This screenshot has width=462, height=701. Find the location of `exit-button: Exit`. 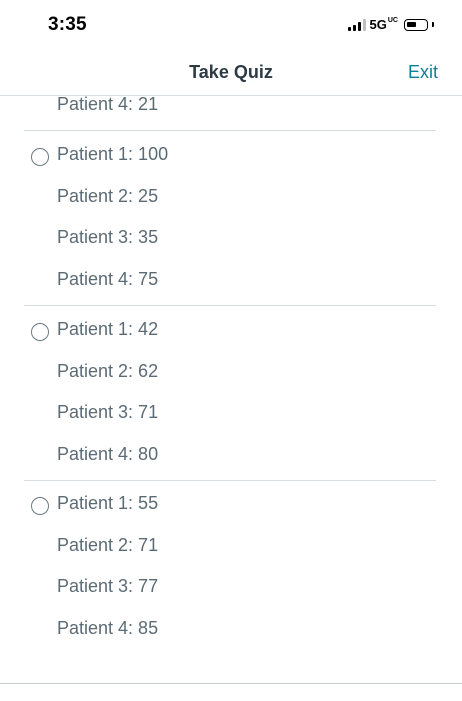

exit-button: Exit is located at coordinates (423, 72).